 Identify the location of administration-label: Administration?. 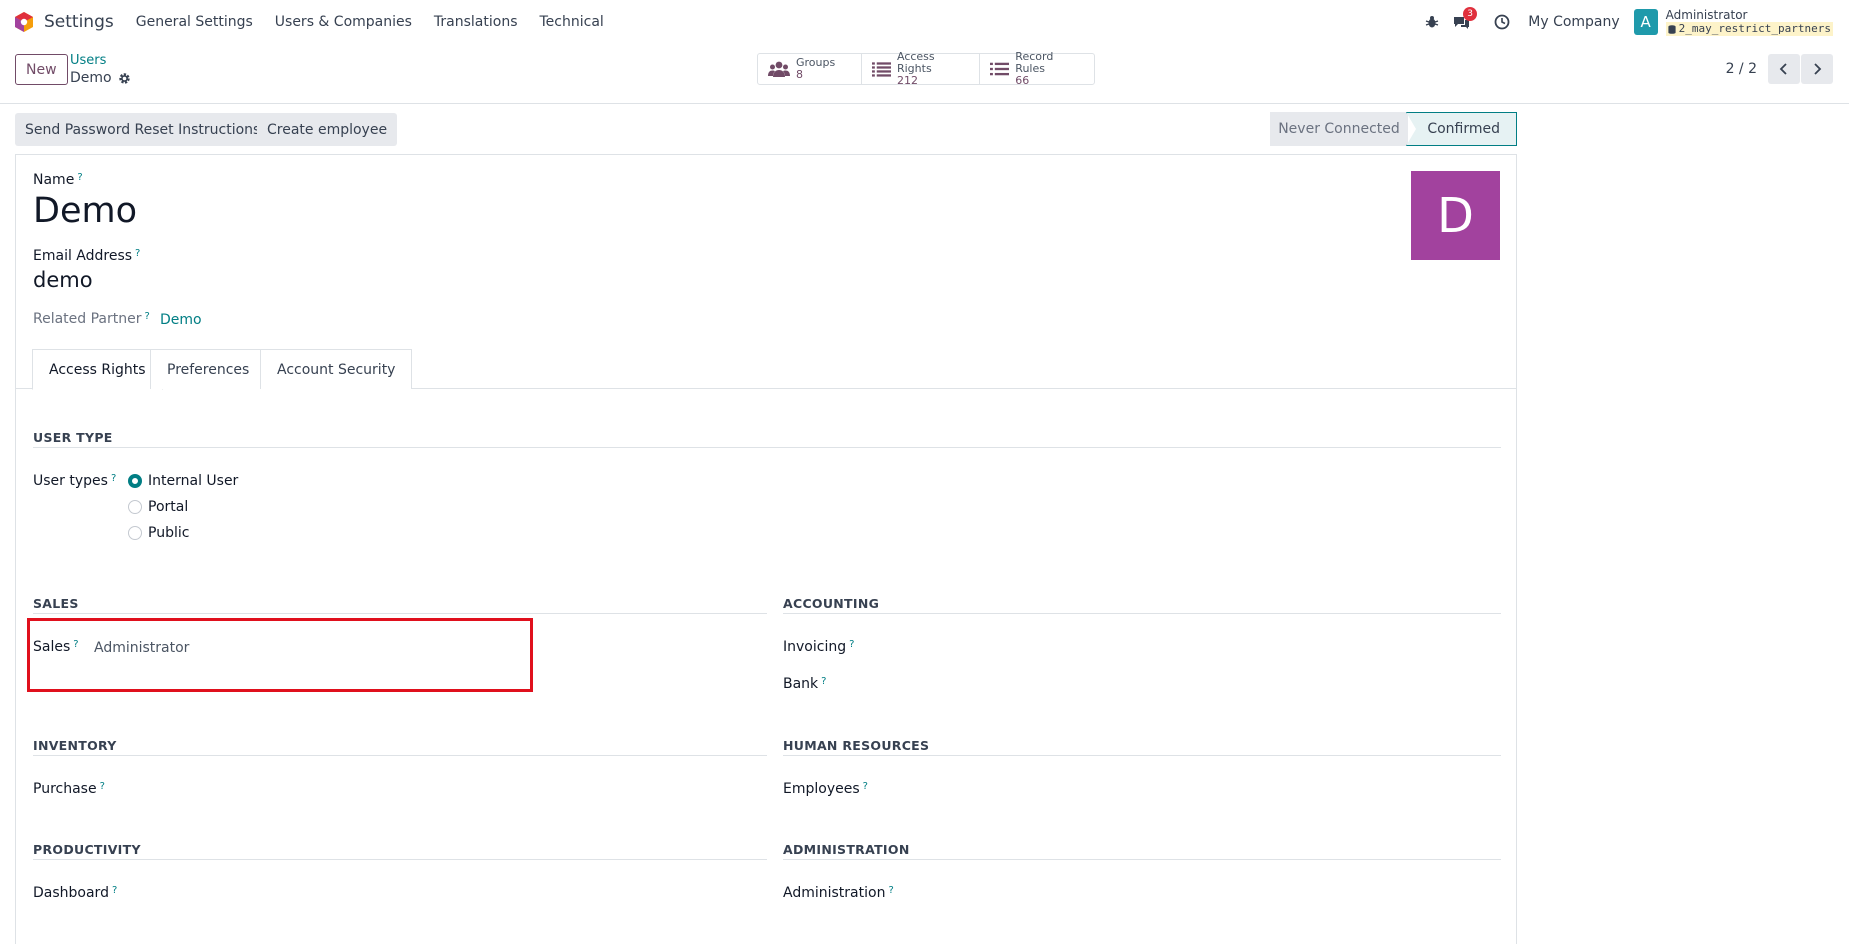
(838, 893).